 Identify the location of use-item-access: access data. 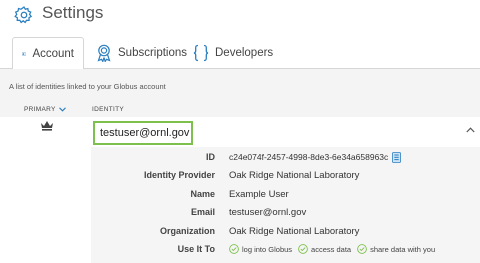
(324, 249).